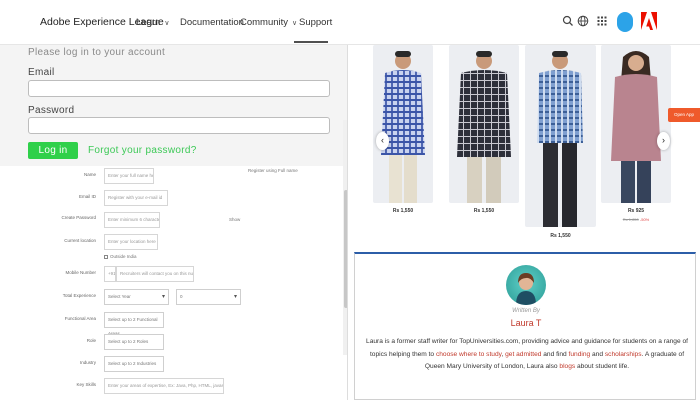 Image resolution: width=700 pixels, height=400 pixels. What do you see at coordinates (602, 21) in the screenshot?
I see `apps-grid-icon` at bounding box center [602, 21].